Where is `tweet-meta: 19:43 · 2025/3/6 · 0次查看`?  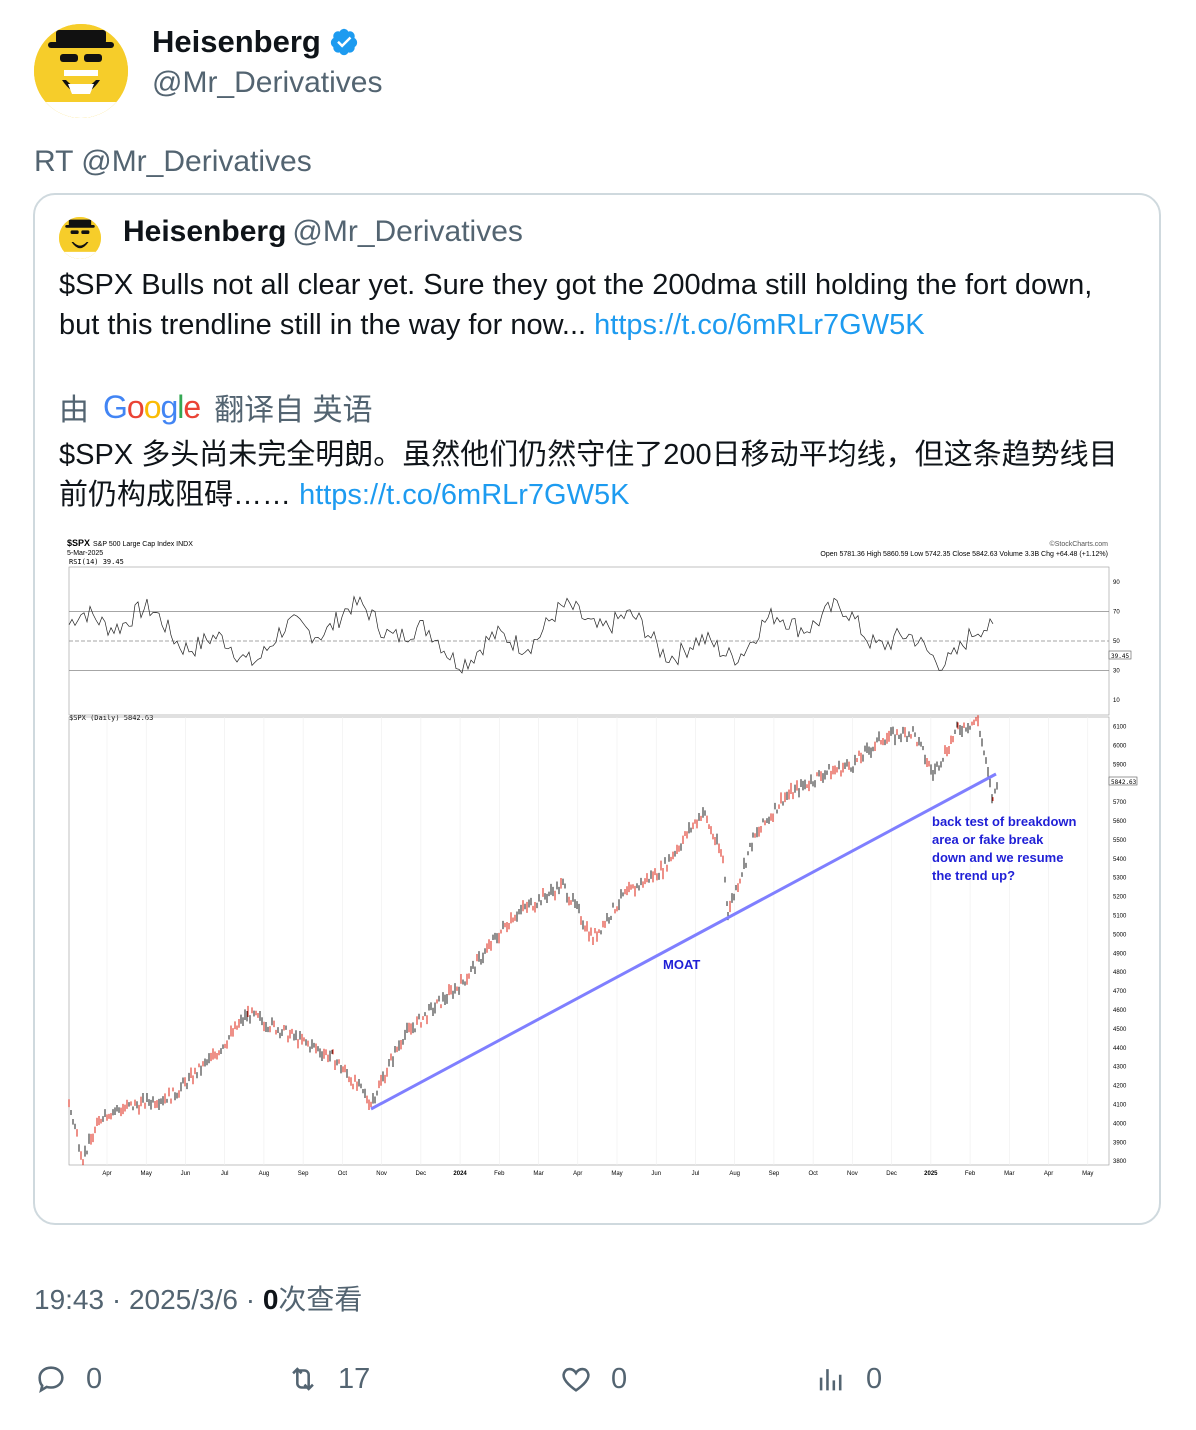 tweet-meta: 19:43 · 2025/3/6 · 0次查看 is located at coordinates (198, 1298).